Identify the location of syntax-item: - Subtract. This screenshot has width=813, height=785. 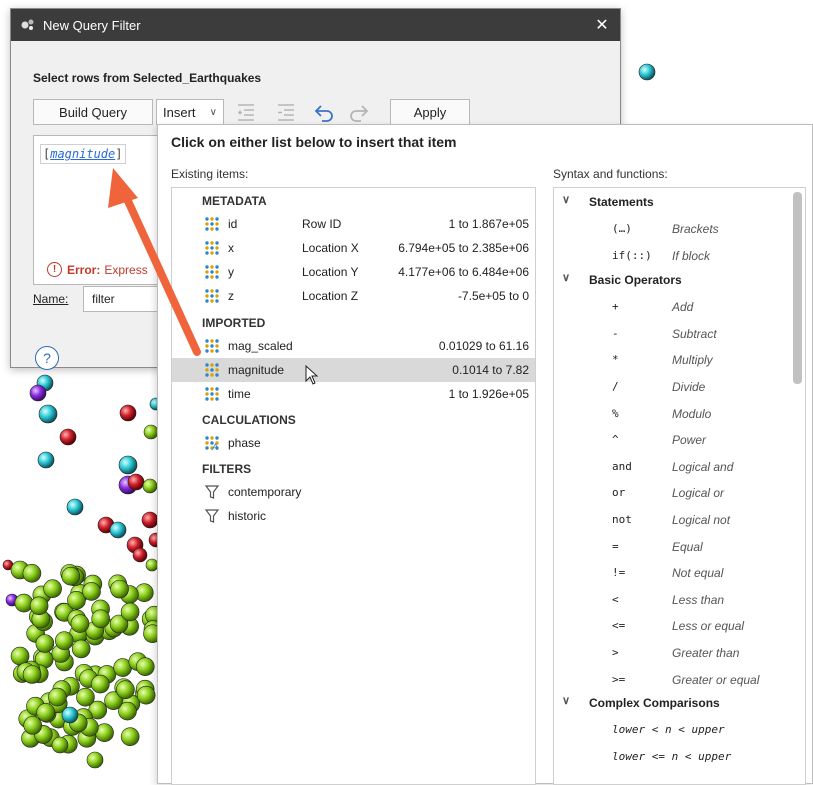
(674, 334).